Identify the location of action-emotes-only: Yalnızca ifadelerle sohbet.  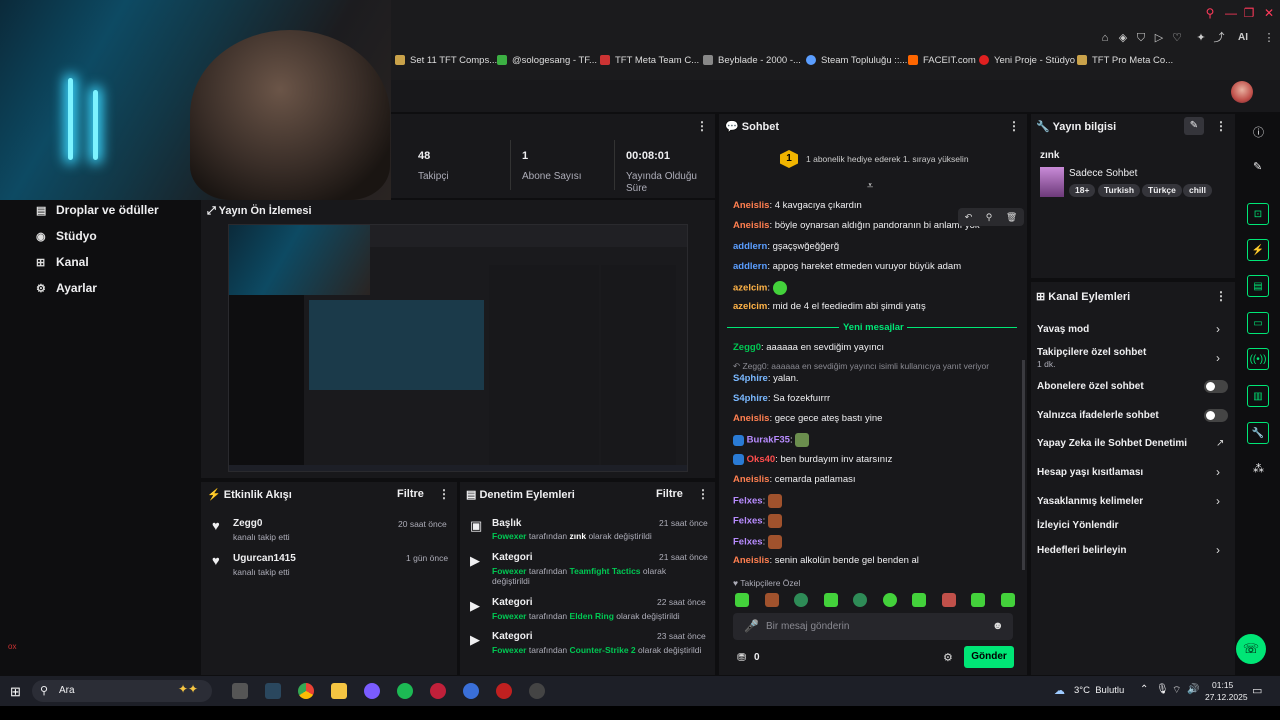
(1098, 415).